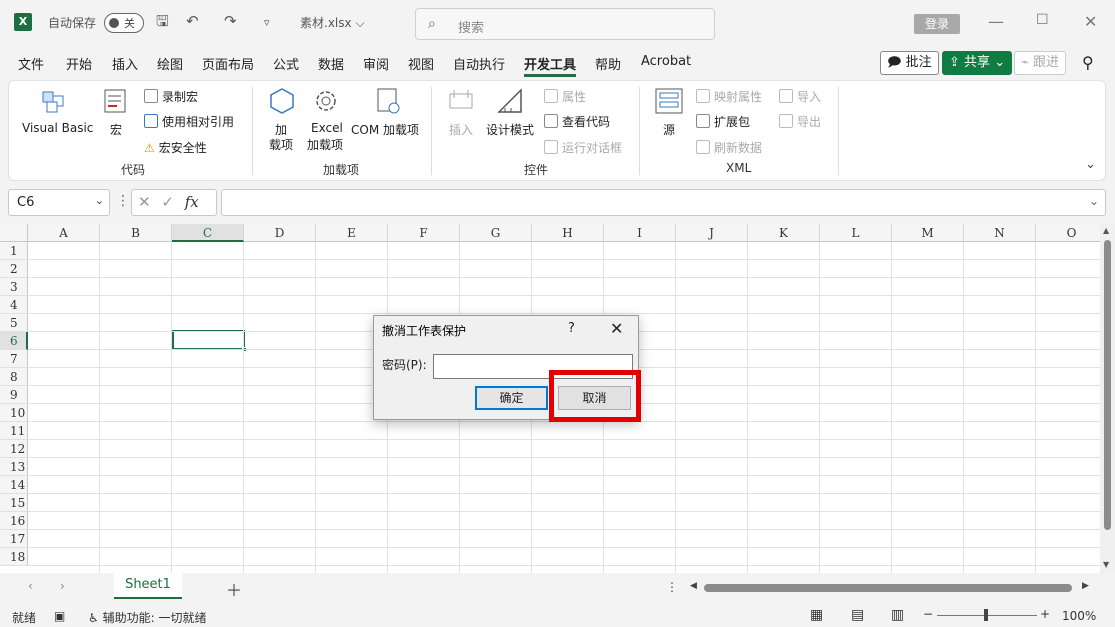 This screenshot has width=1115, height=627. What do you see at coordinates (897, 615) in the screenshot?
I see `page-break-view-icon: ▥` at bounding box center [897, 615].